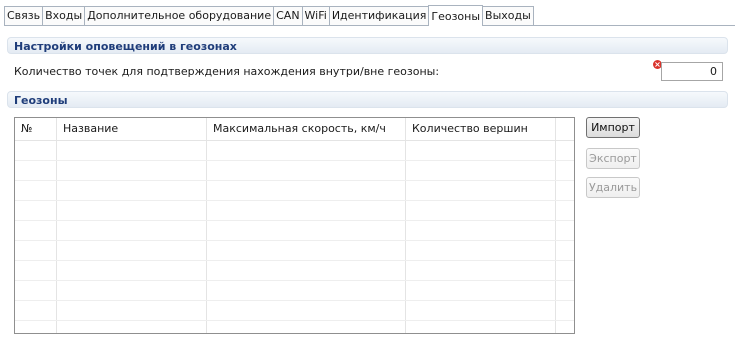  I want to click on confirm-points-input: 0, so click(692, 71).